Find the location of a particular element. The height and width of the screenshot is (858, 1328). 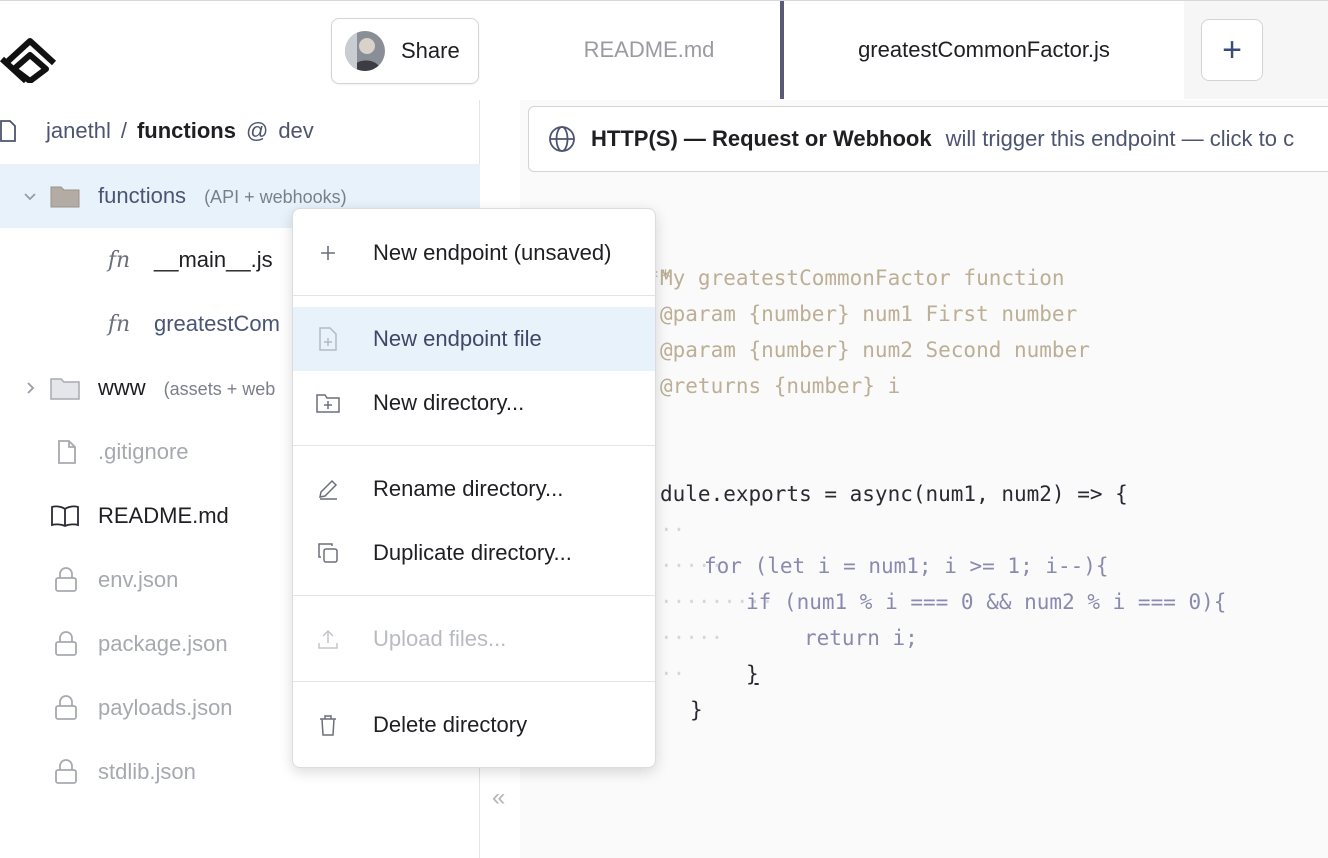

avatar is located at coordinates (365, 51).